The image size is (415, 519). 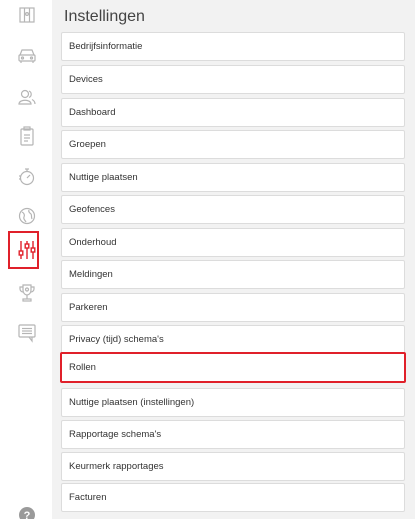 I want to click on globe-icon, so click(x=27, y=216).